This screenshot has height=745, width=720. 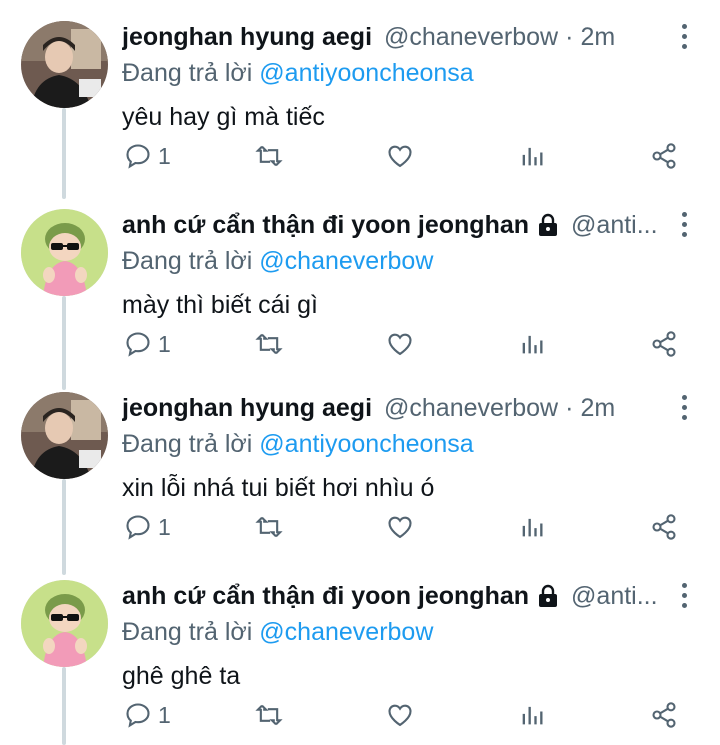 I want to click on tweet-text: ghê ghê ta, so click(x=181, y=676).